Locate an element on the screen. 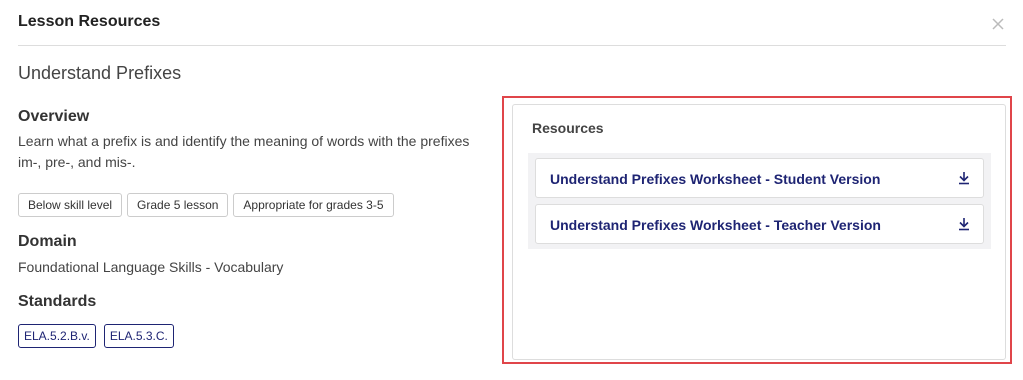 The height and width of the screenshot is (380, 1023). tag-grade-range: Appropriate for grades 3-5 is located at coordinates (313, 205).